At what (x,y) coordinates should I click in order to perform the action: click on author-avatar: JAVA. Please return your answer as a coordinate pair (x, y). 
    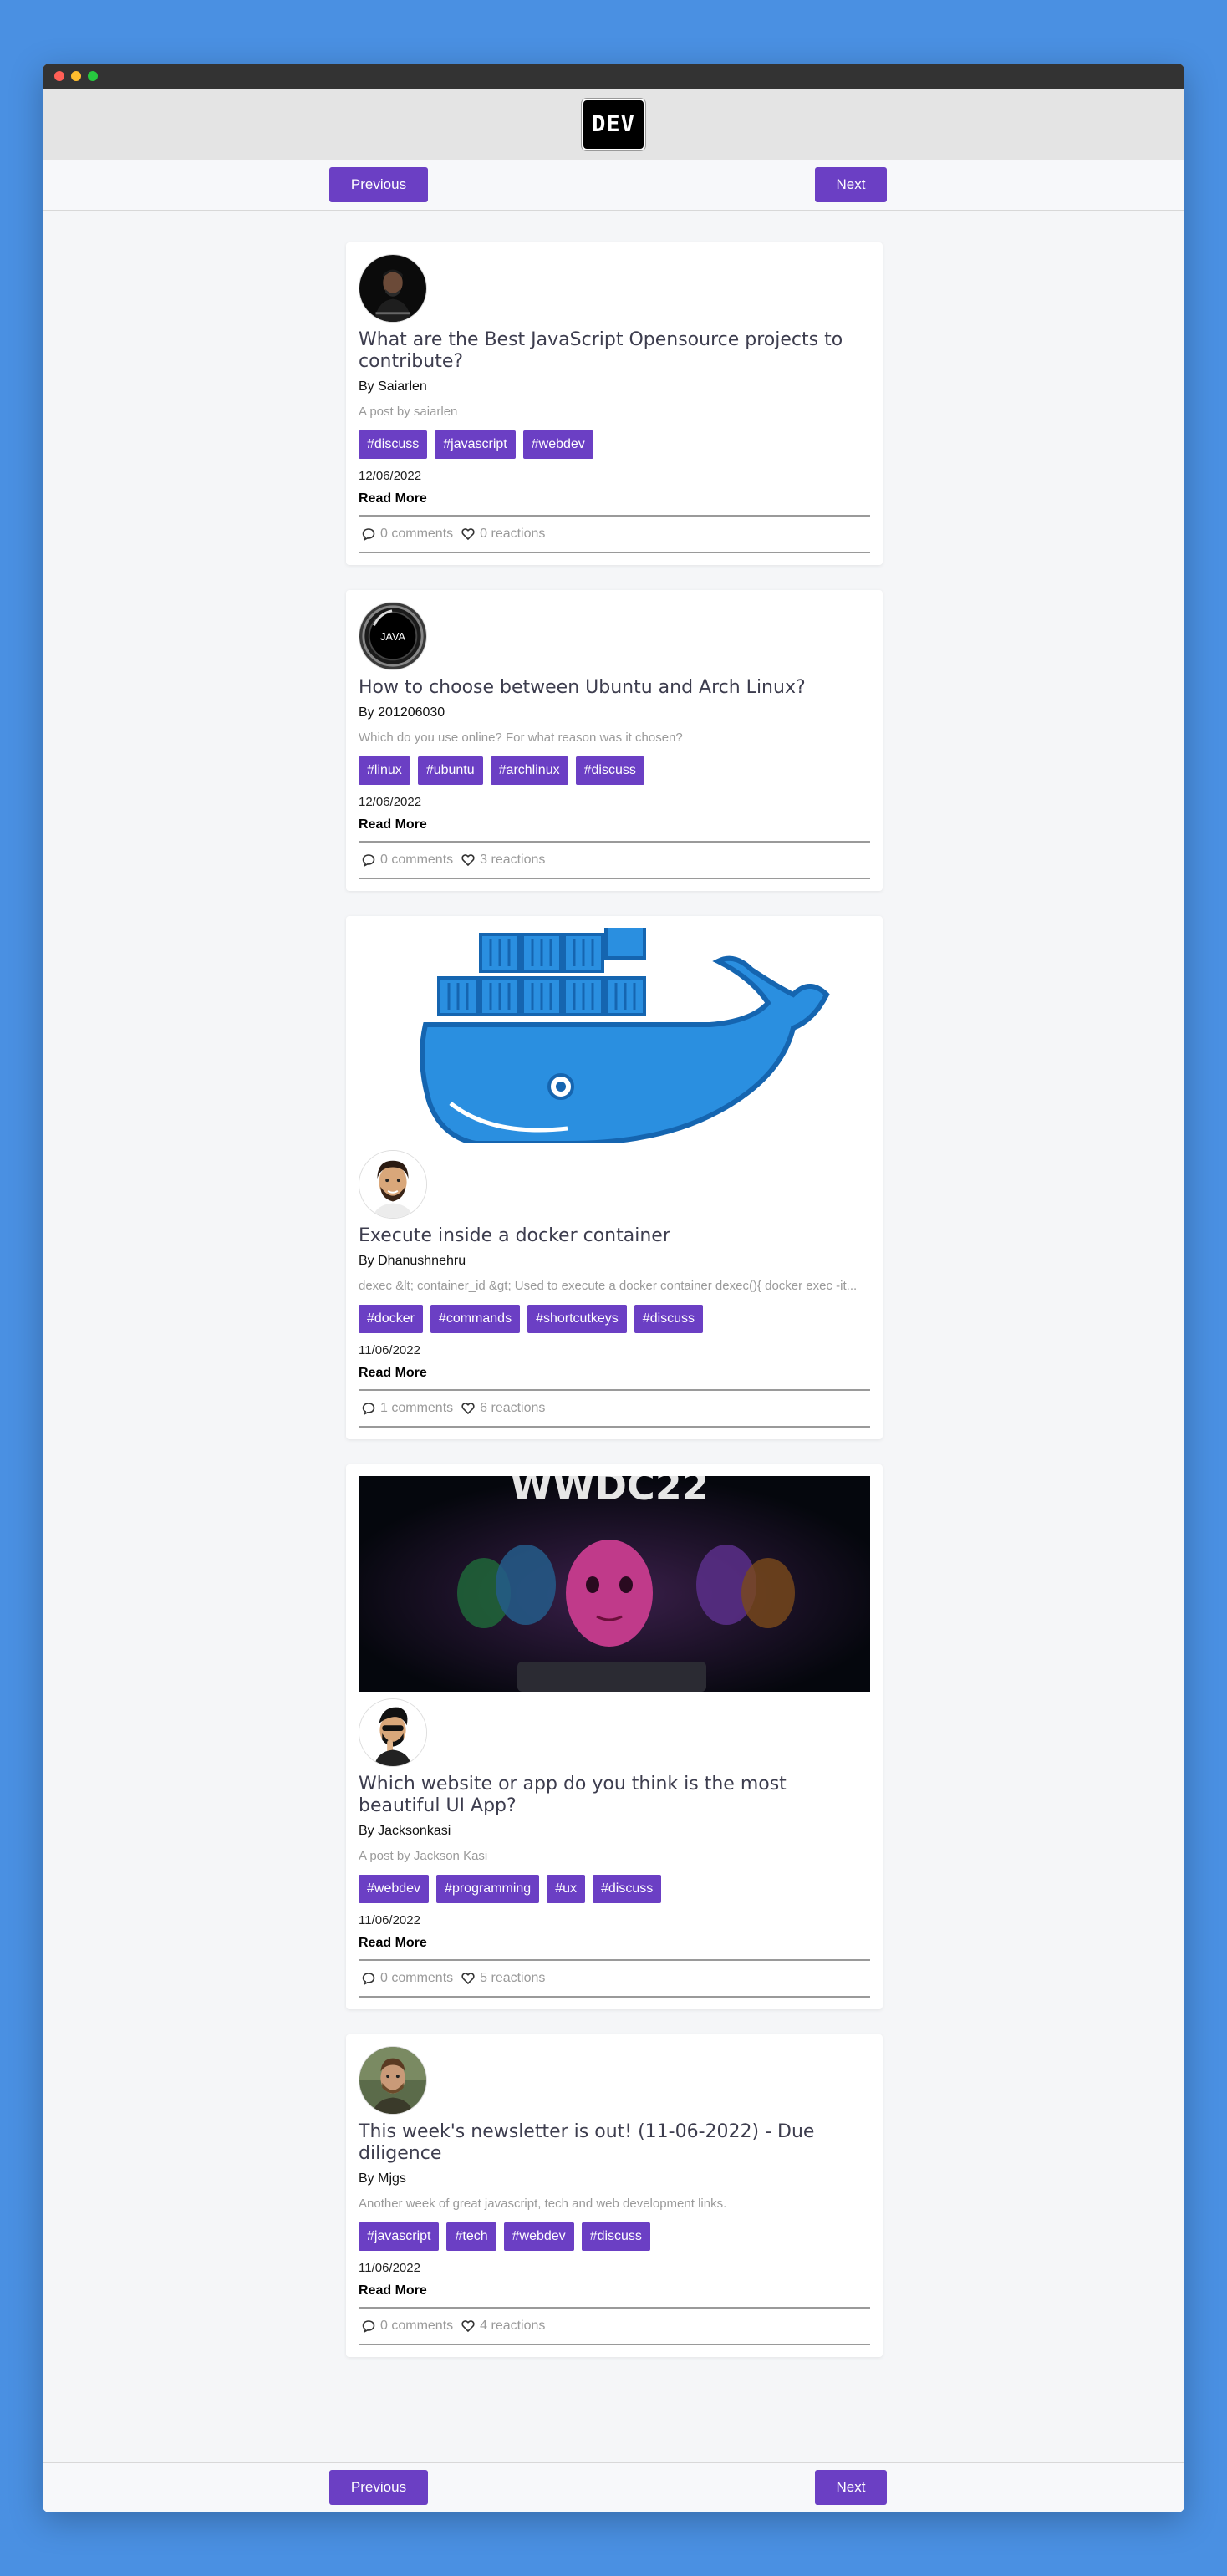
    Looking at the image, I should click on (393, 636).